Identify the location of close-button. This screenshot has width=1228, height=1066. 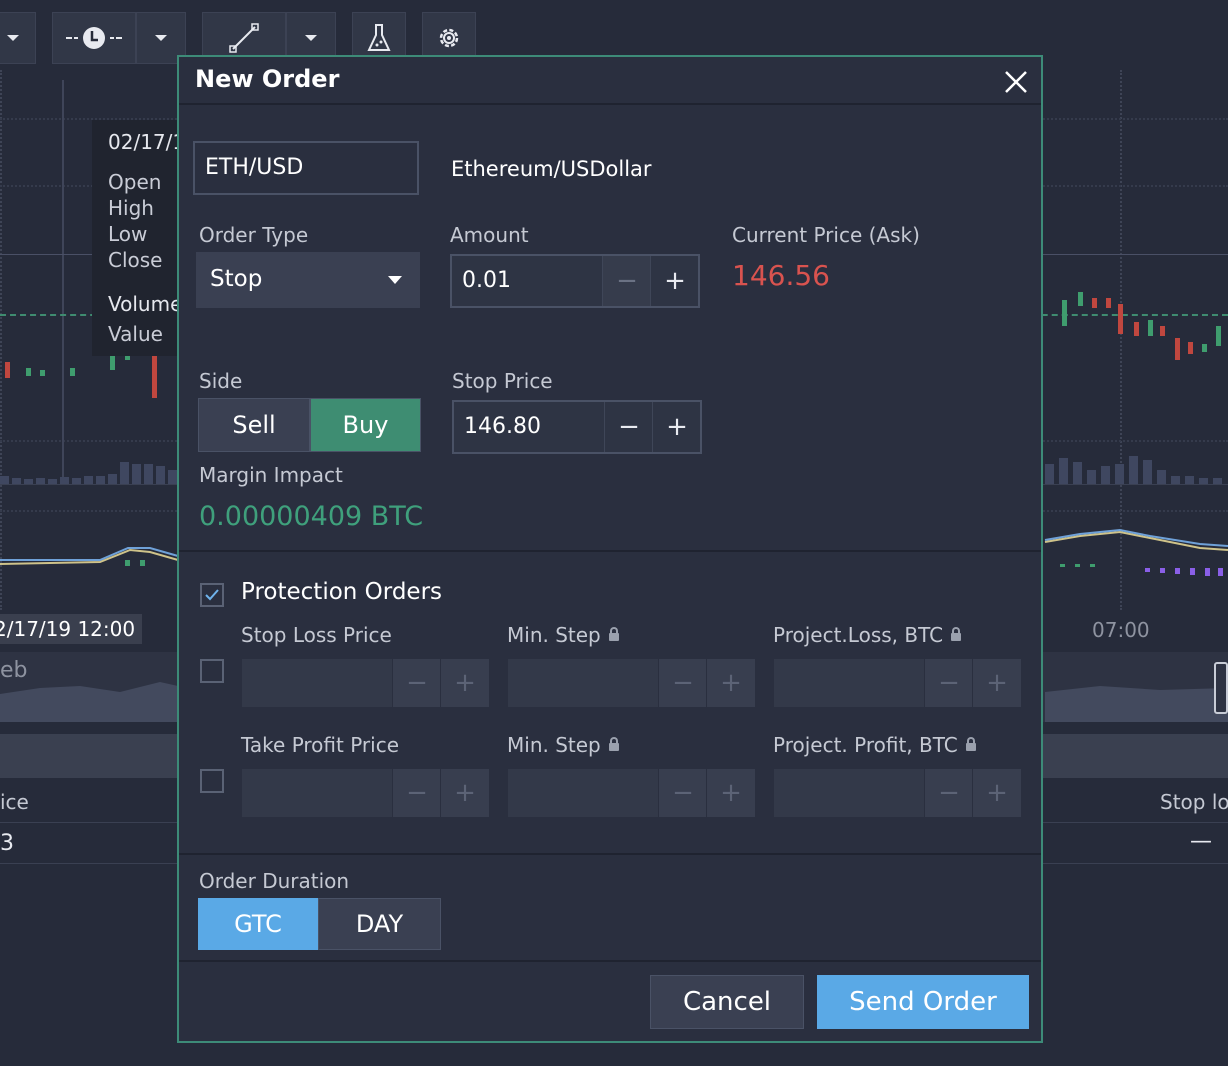
(1016, 82).